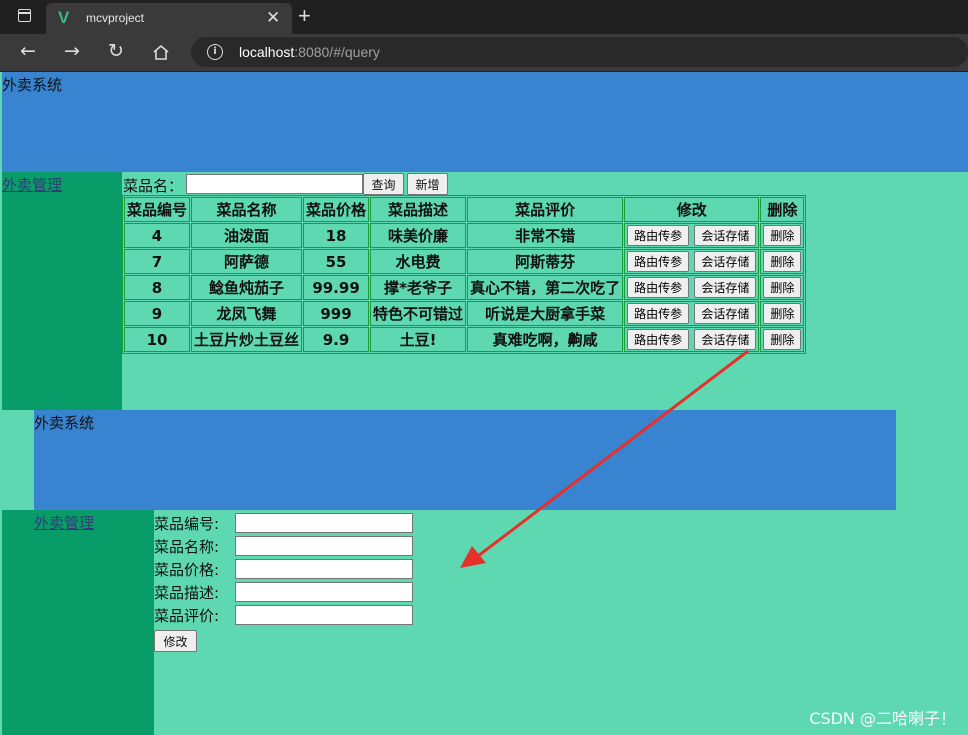 The width and height of the screenshot is (968, 735). Describe the element at coordinates (187, 547) in the screenshot. I see `dish-name-label: 菜品名称:` at that location.